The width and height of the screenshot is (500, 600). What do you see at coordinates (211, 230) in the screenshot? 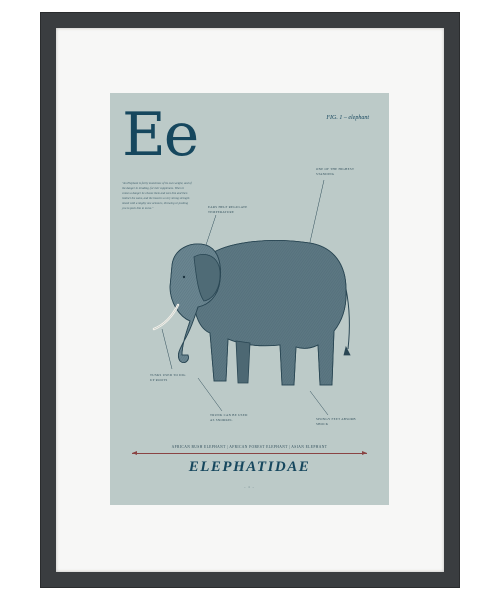
I see `ear-note-leader` at bounding box center [211, 230].